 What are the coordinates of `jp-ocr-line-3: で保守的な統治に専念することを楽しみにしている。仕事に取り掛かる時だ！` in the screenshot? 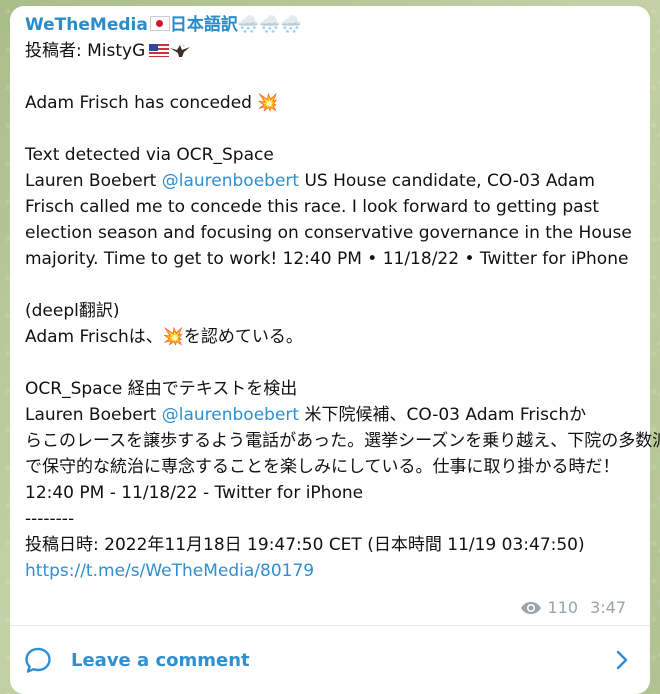 It's located at (322, 467).